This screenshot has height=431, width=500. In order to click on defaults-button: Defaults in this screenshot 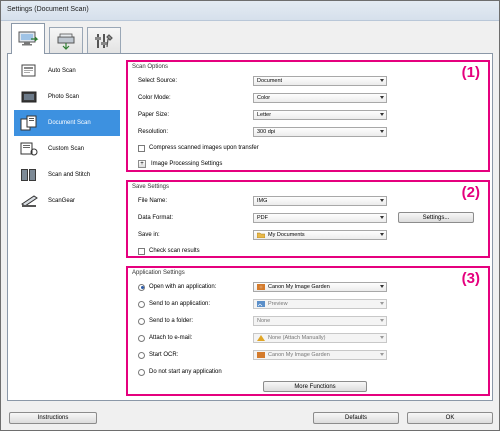, I will do `click(356, 418)`.